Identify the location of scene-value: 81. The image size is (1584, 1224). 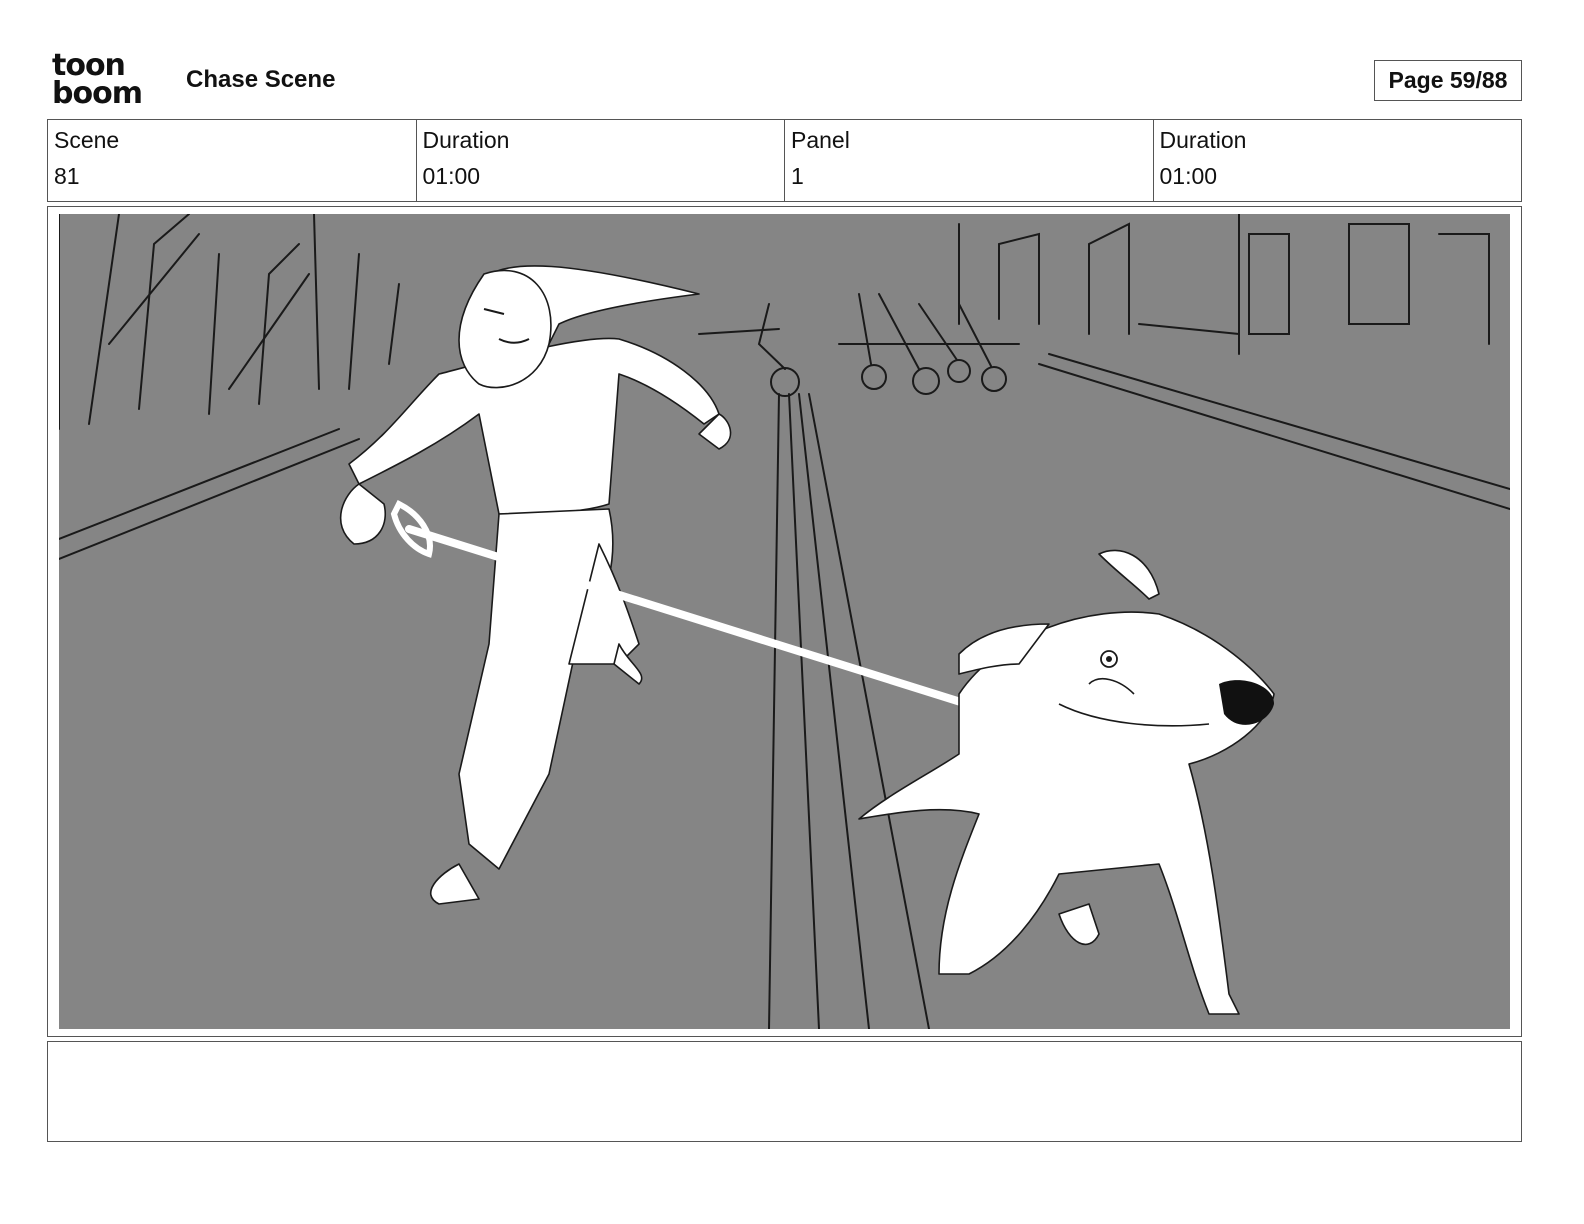
(67, 176).